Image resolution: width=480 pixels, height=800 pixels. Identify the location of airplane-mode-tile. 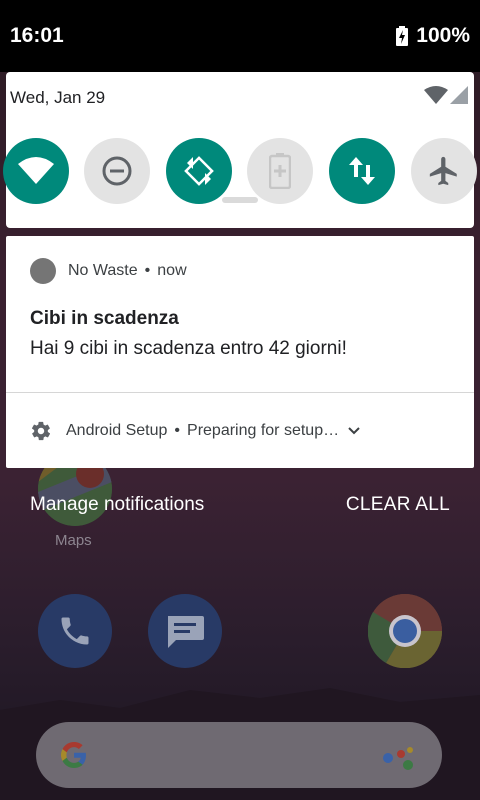
(444, 171).